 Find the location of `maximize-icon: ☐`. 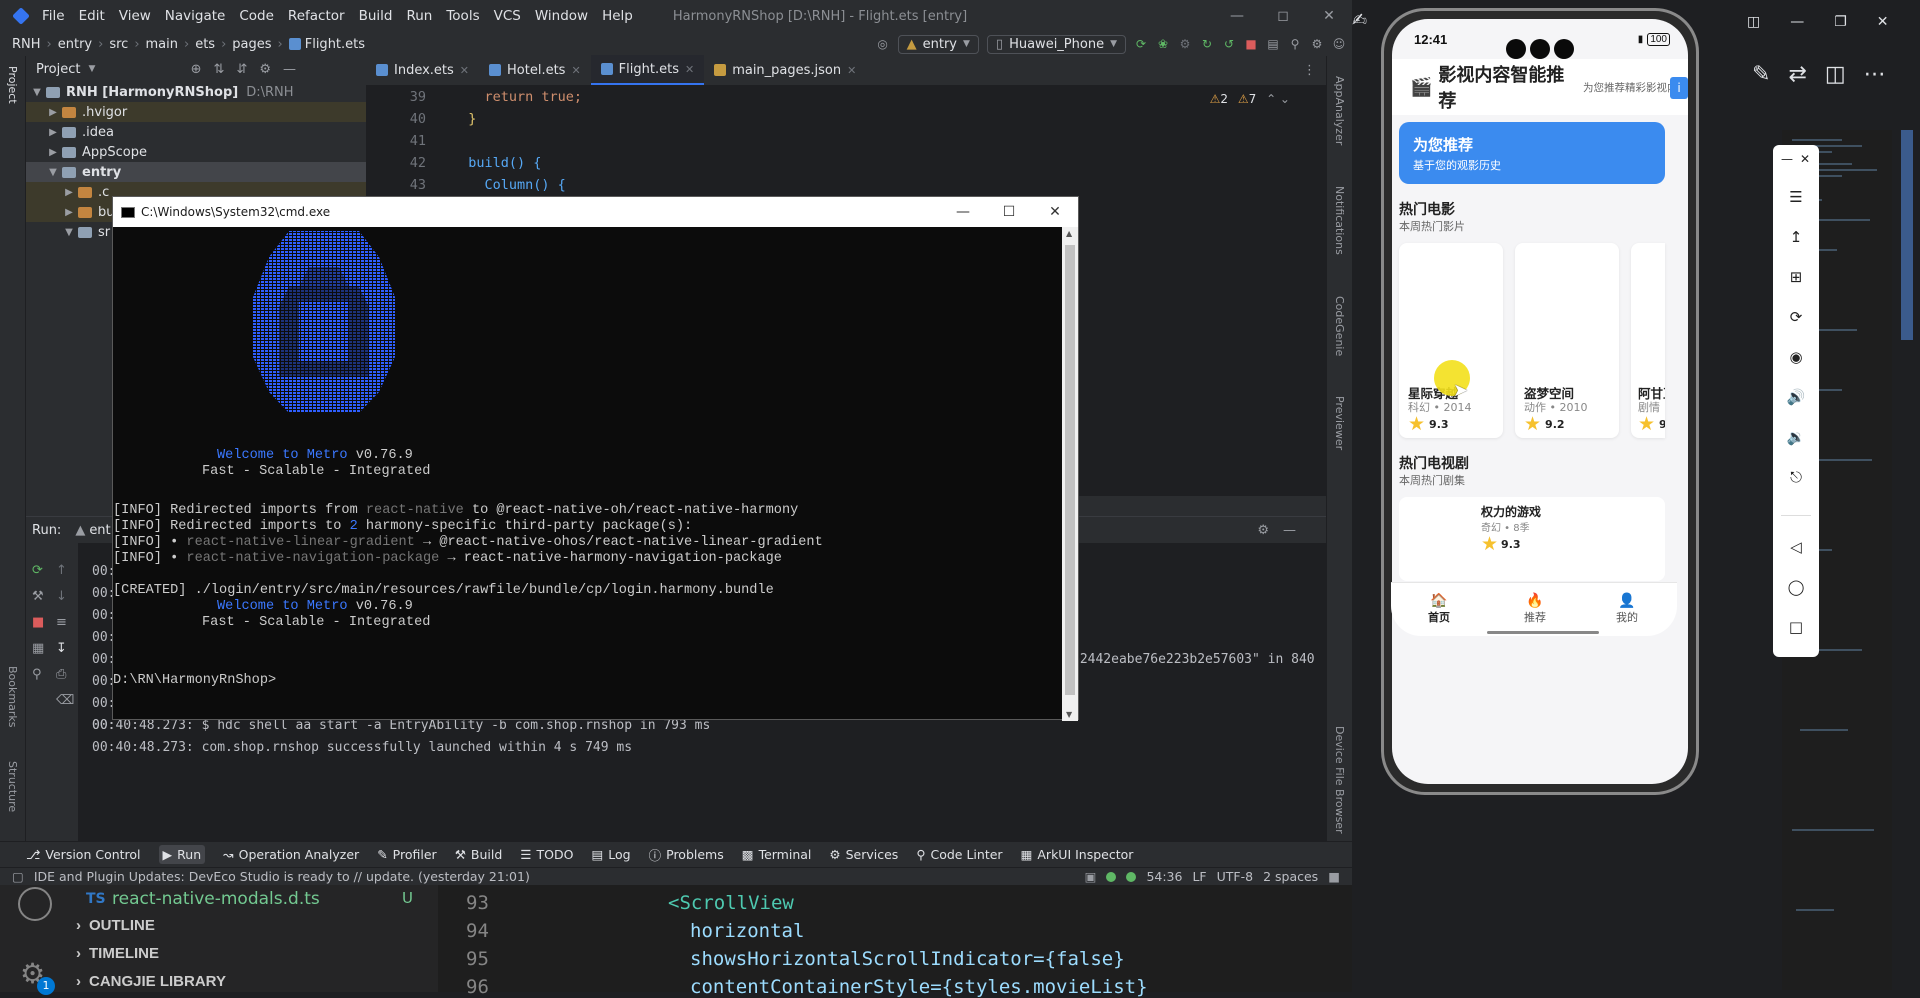

maximize-icon: ☐ is located at coordinates (1009, 212).